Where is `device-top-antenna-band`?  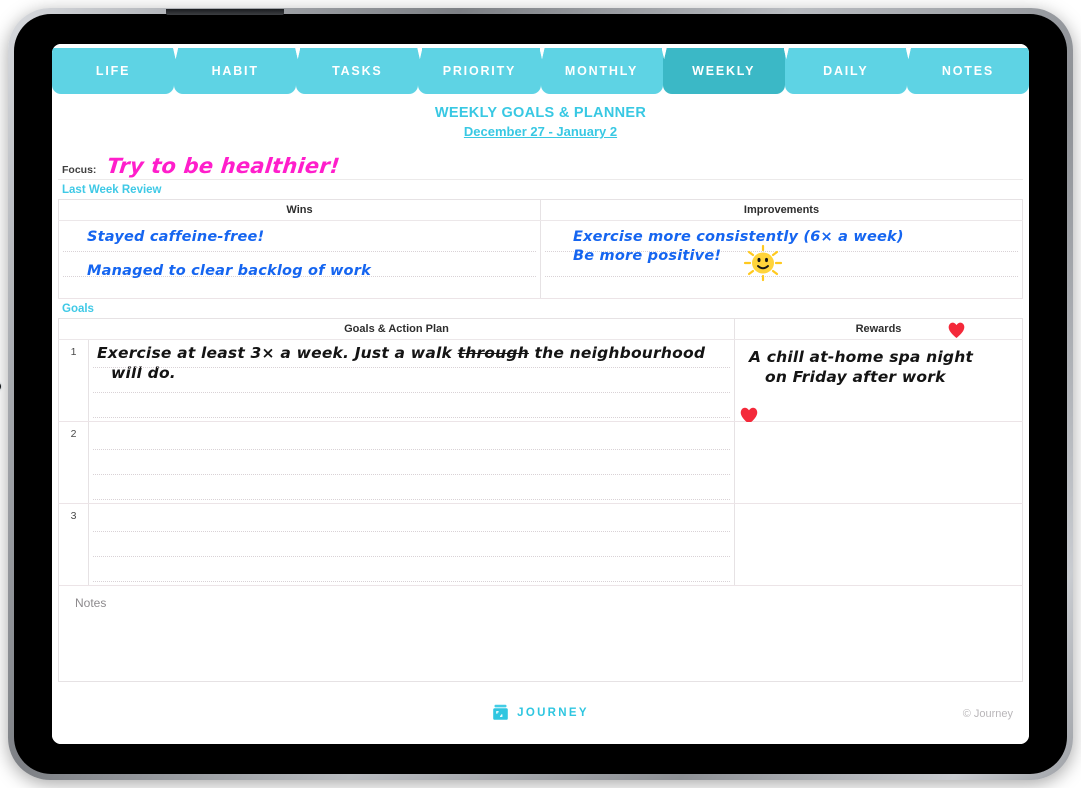
device-top-antenna-band is located at coordinates (225, 12).